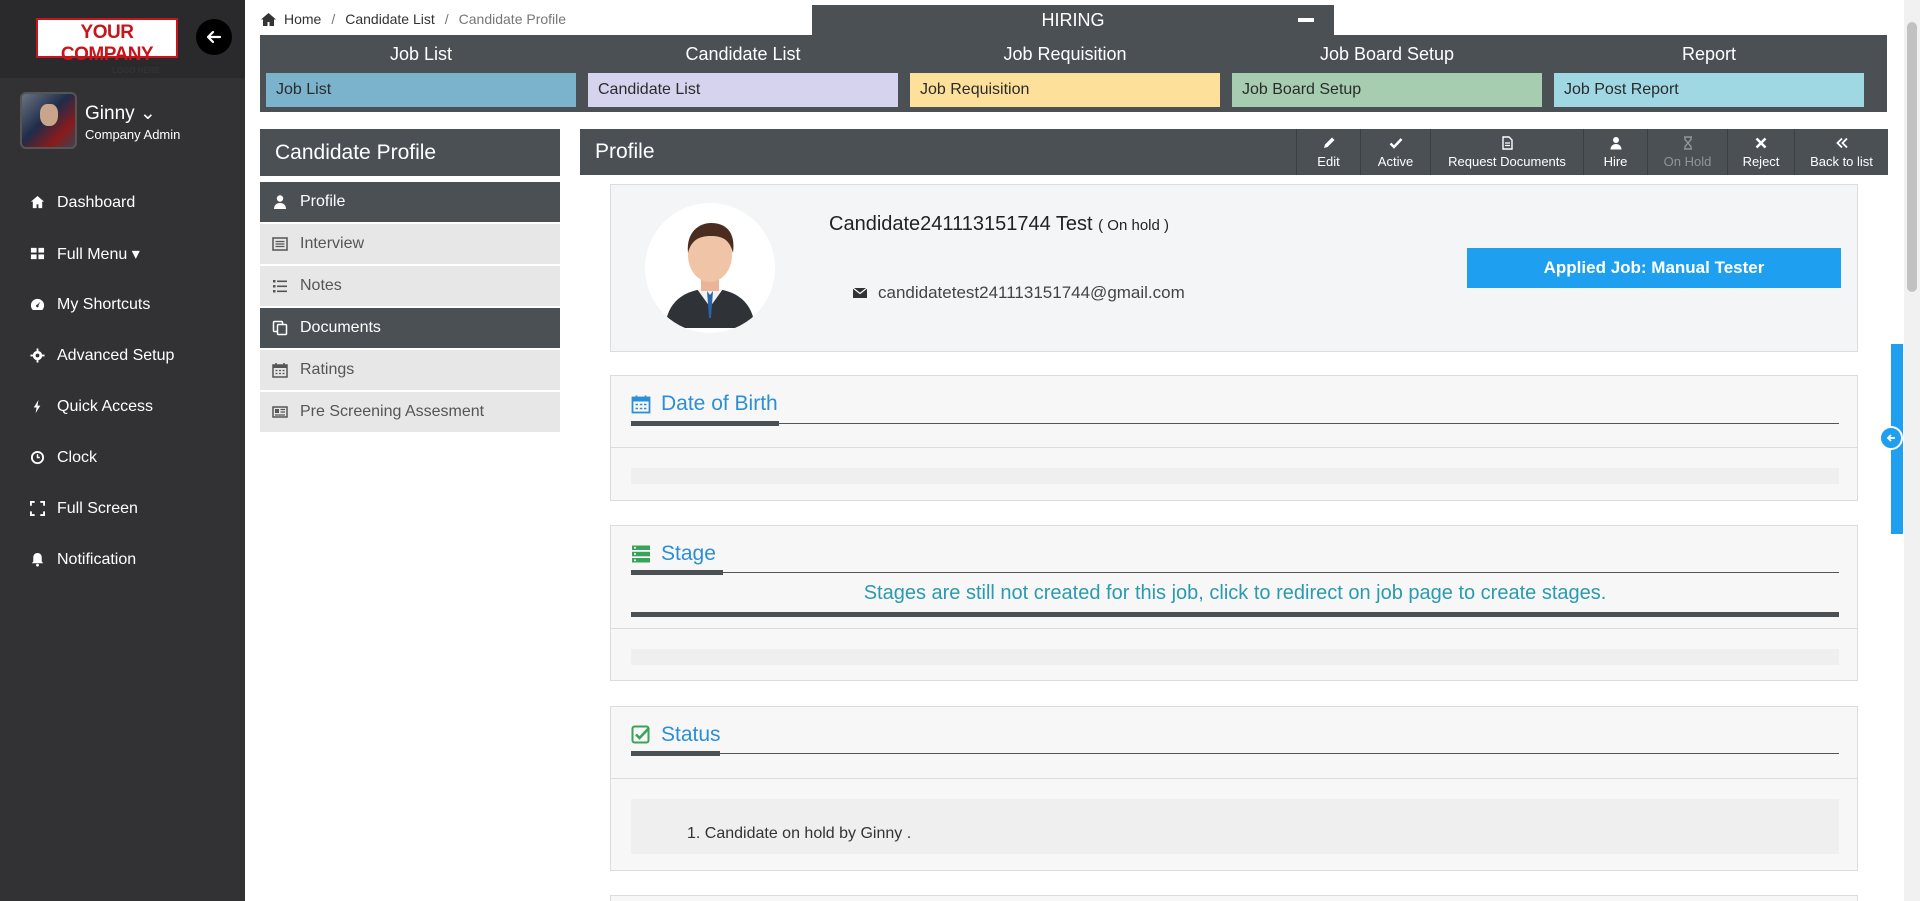 This screenshot has height=901, width=1920. I want to click on menu-item-label: Interview, so click(332, 243).